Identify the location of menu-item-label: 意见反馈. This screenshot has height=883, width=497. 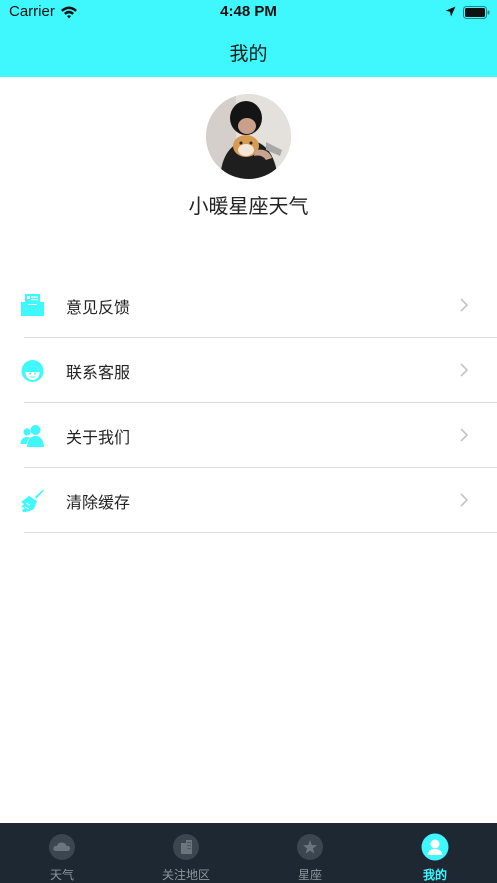
(98, 307).